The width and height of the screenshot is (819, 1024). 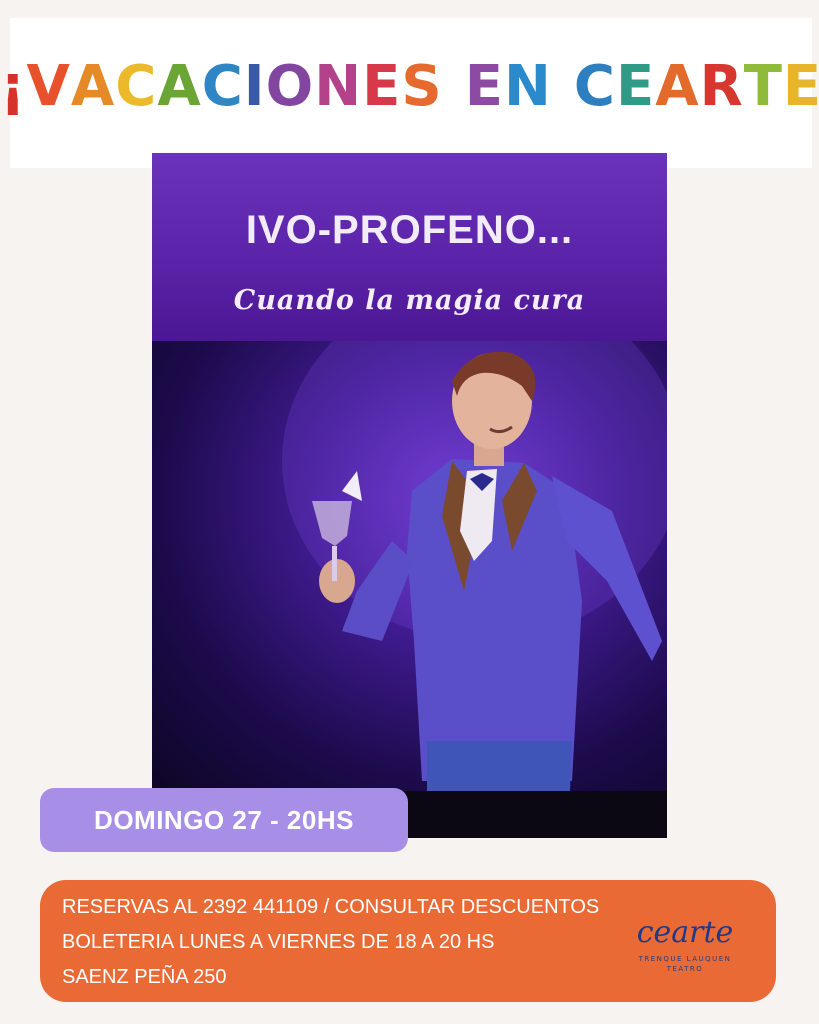 I want to click on headline: ¡VACACIONES EN CEARTE!, so click(x=409, y=87).